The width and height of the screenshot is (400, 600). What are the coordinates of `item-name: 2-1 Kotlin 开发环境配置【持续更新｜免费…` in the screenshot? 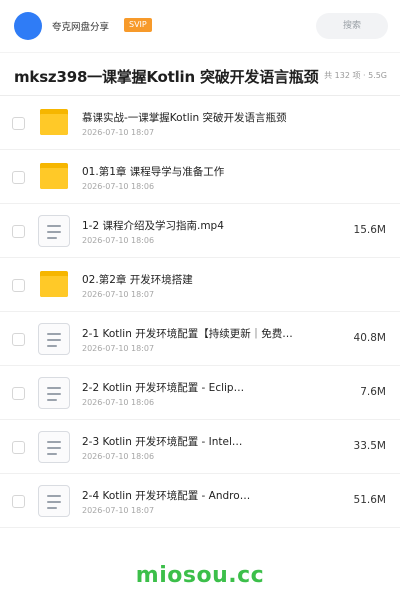 It's located at (187, 334).